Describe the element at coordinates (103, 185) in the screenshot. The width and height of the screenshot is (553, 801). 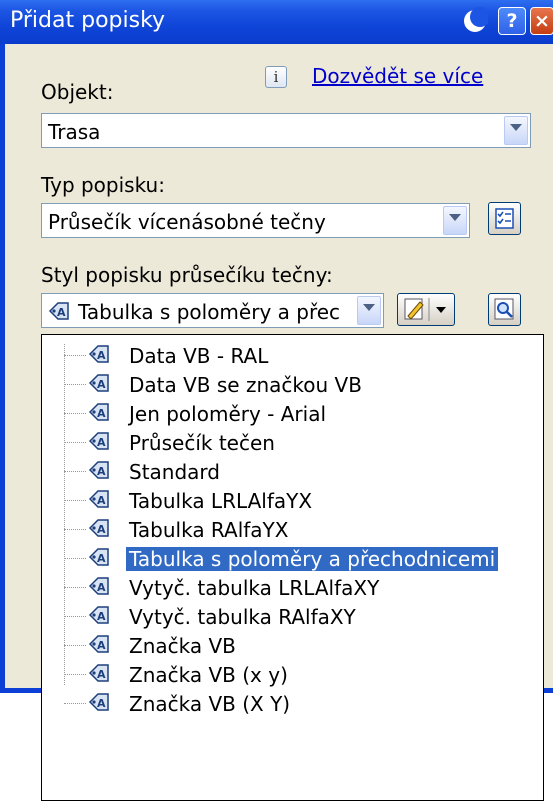
I see `label-type-label: Typ popisku:` at that location.